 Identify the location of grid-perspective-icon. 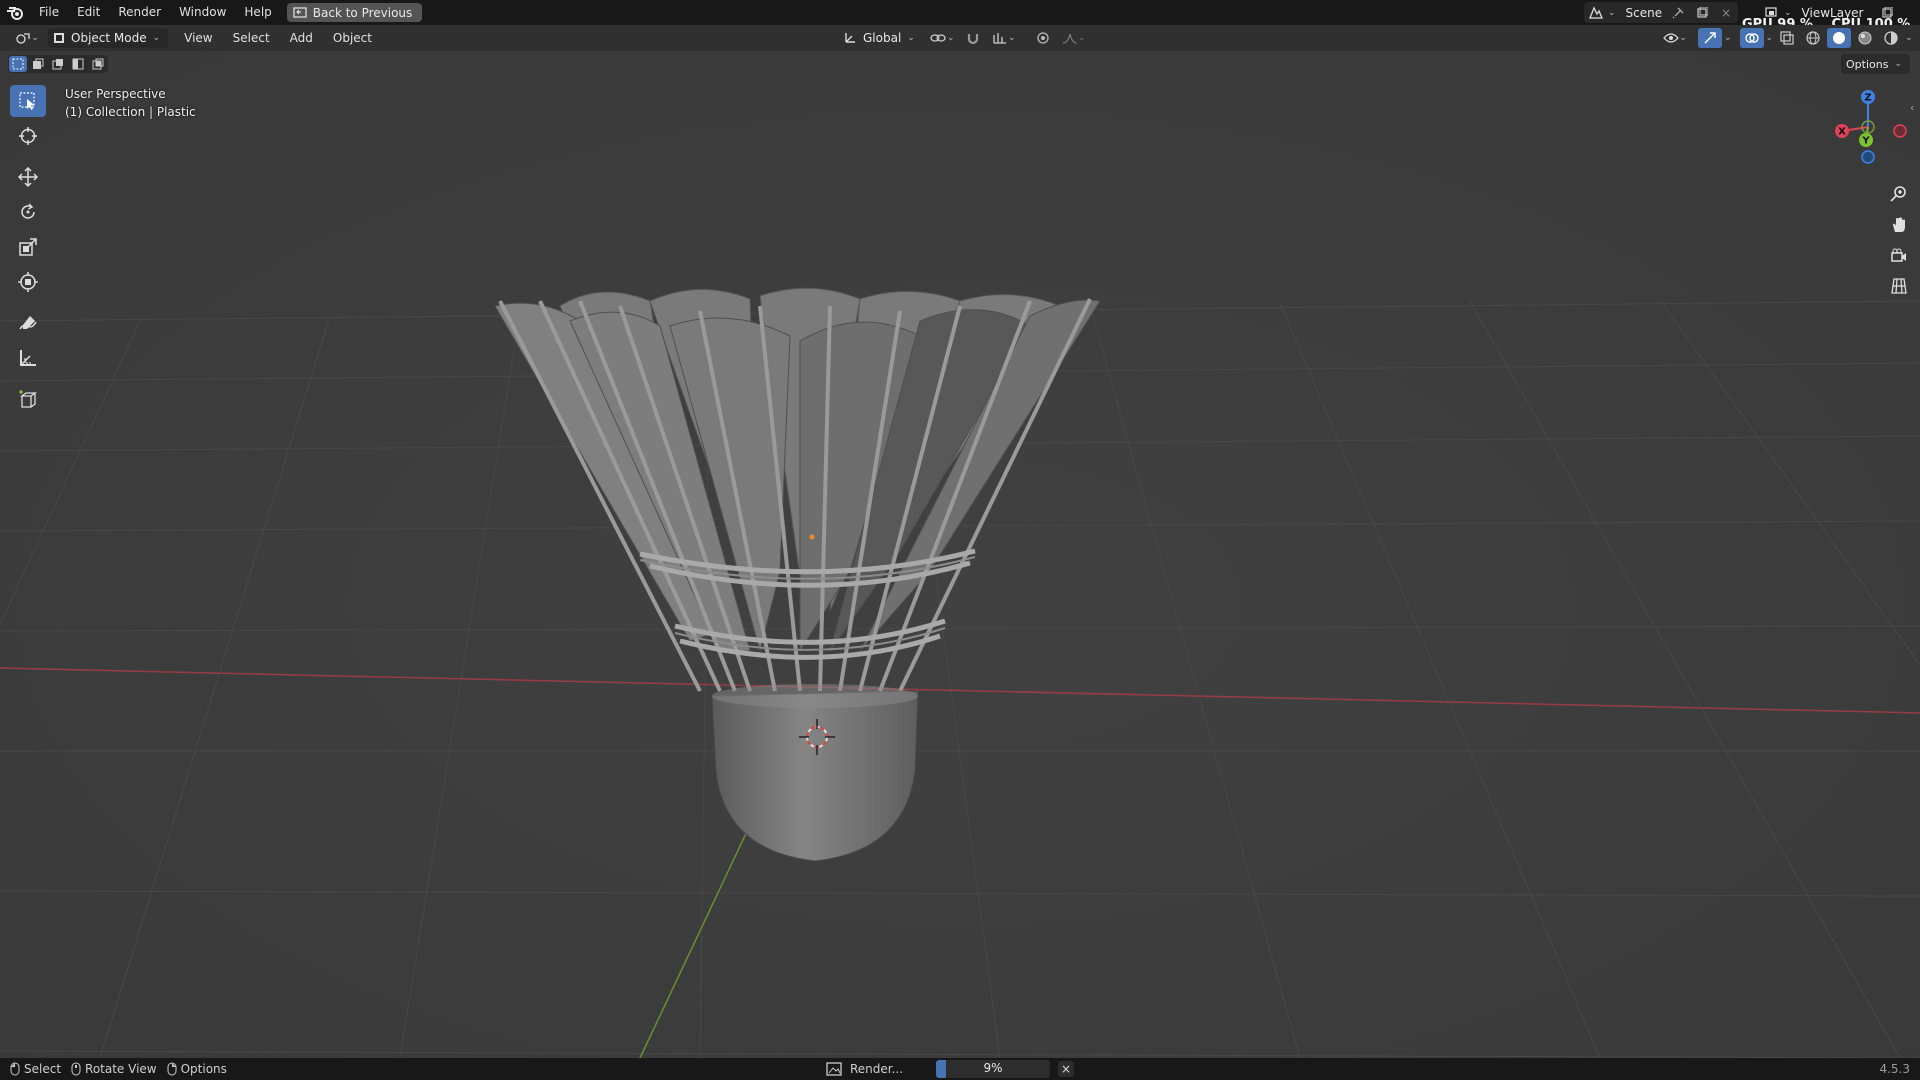
(1899, 286).